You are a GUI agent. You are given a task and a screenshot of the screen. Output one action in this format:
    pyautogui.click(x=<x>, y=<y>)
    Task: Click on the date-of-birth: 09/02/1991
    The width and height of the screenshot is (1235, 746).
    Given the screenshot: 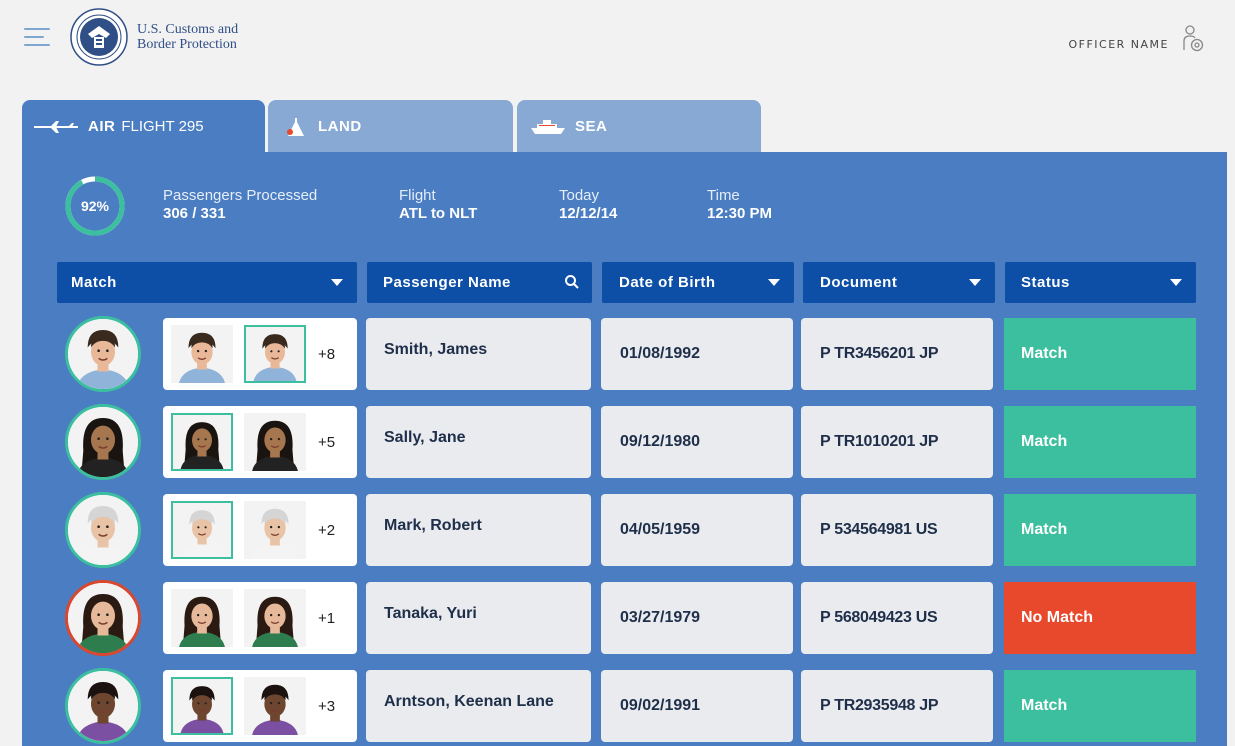 What is the action you would take?
    pyautogui.click(x=697, y=706)
    